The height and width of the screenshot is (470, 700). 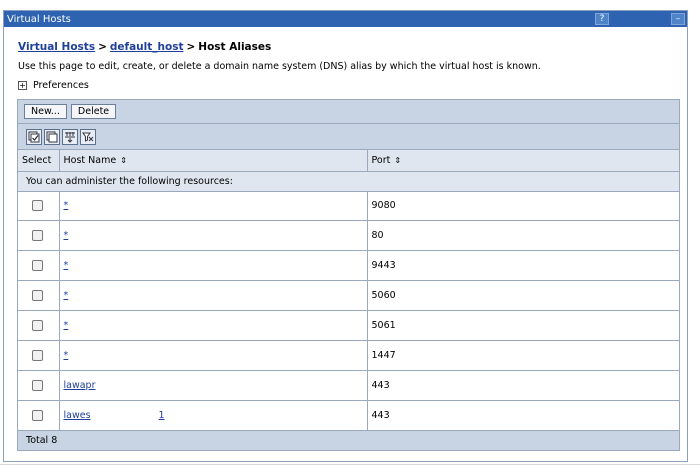 I want to click on table-row: * 9443, so click(x=348, y=266).